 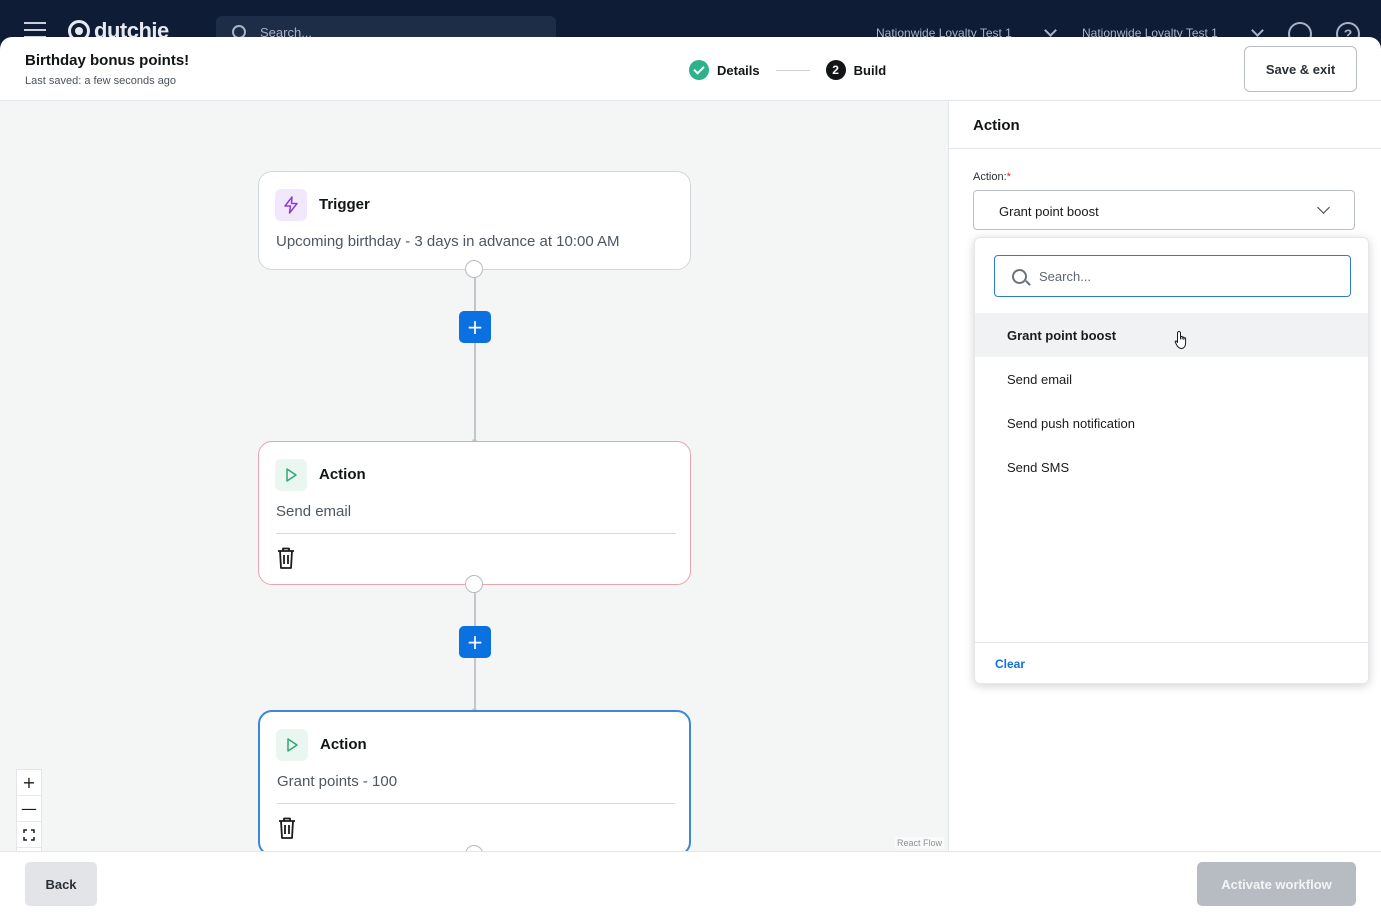 I want to click on check-circle-icon, so click(x=699, y=70).